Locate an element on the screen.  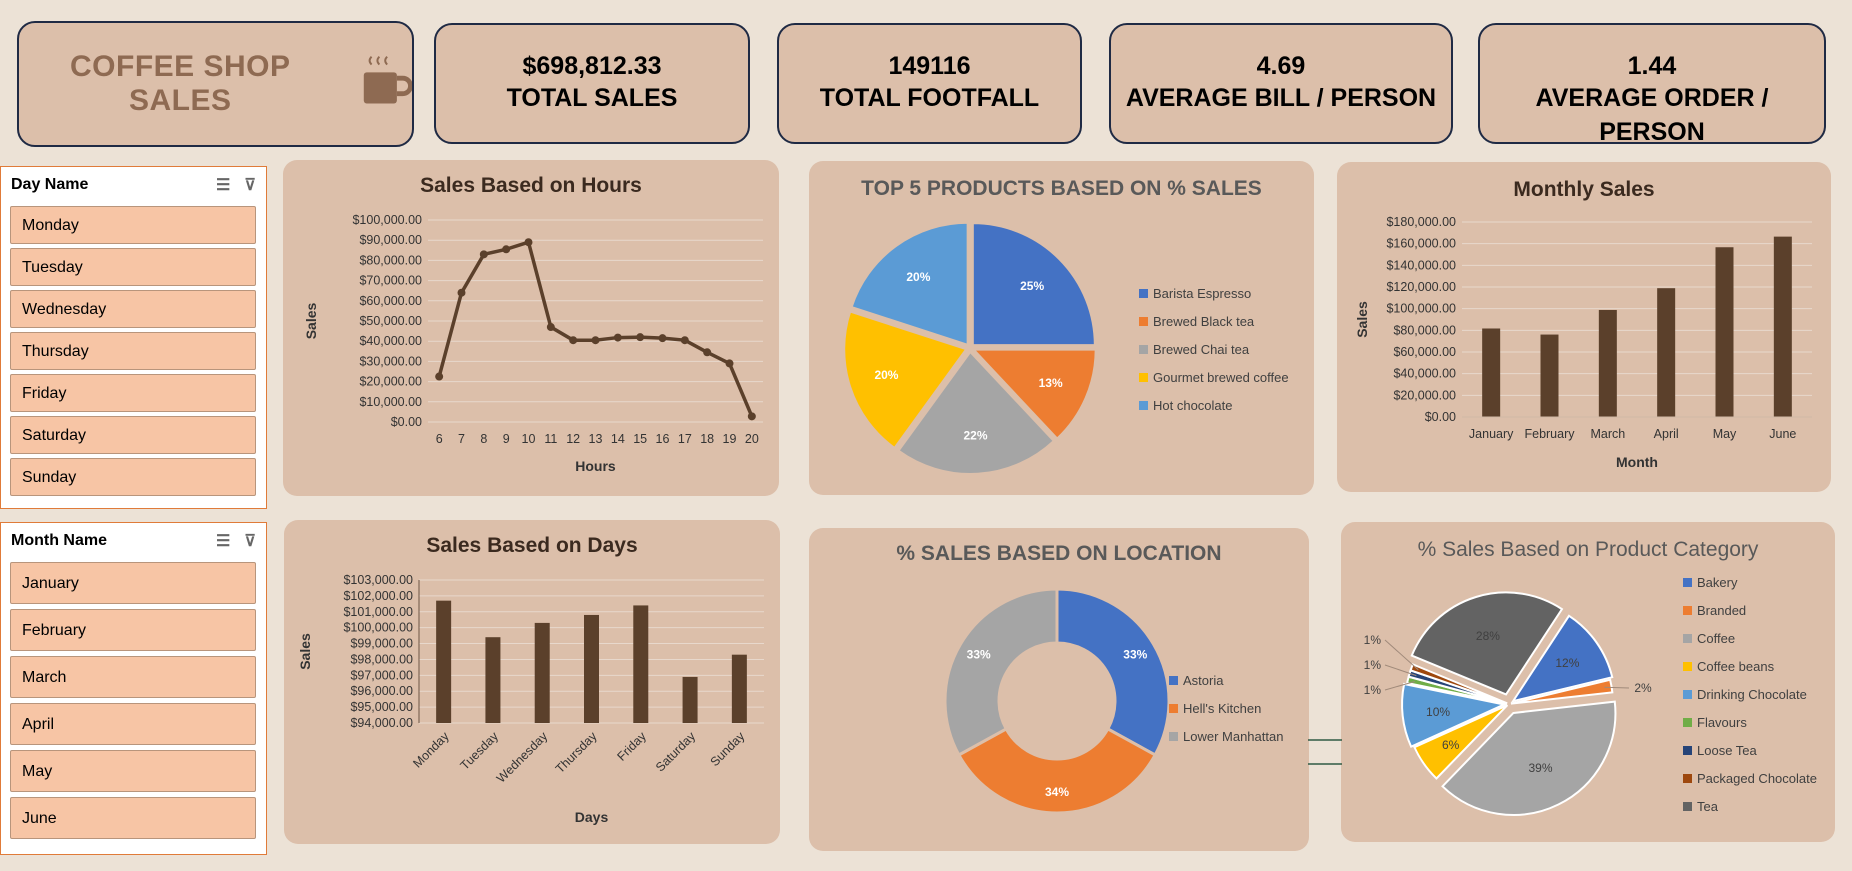
slicer-item-january: January is located at coordinates (133, 583).